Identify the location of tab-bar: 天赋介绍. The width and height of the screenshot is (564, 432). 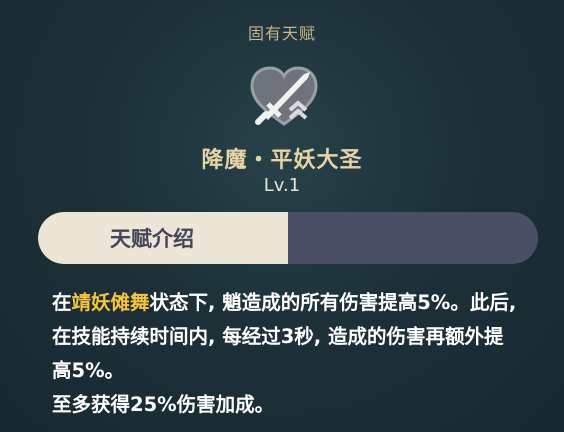
(288, 238).